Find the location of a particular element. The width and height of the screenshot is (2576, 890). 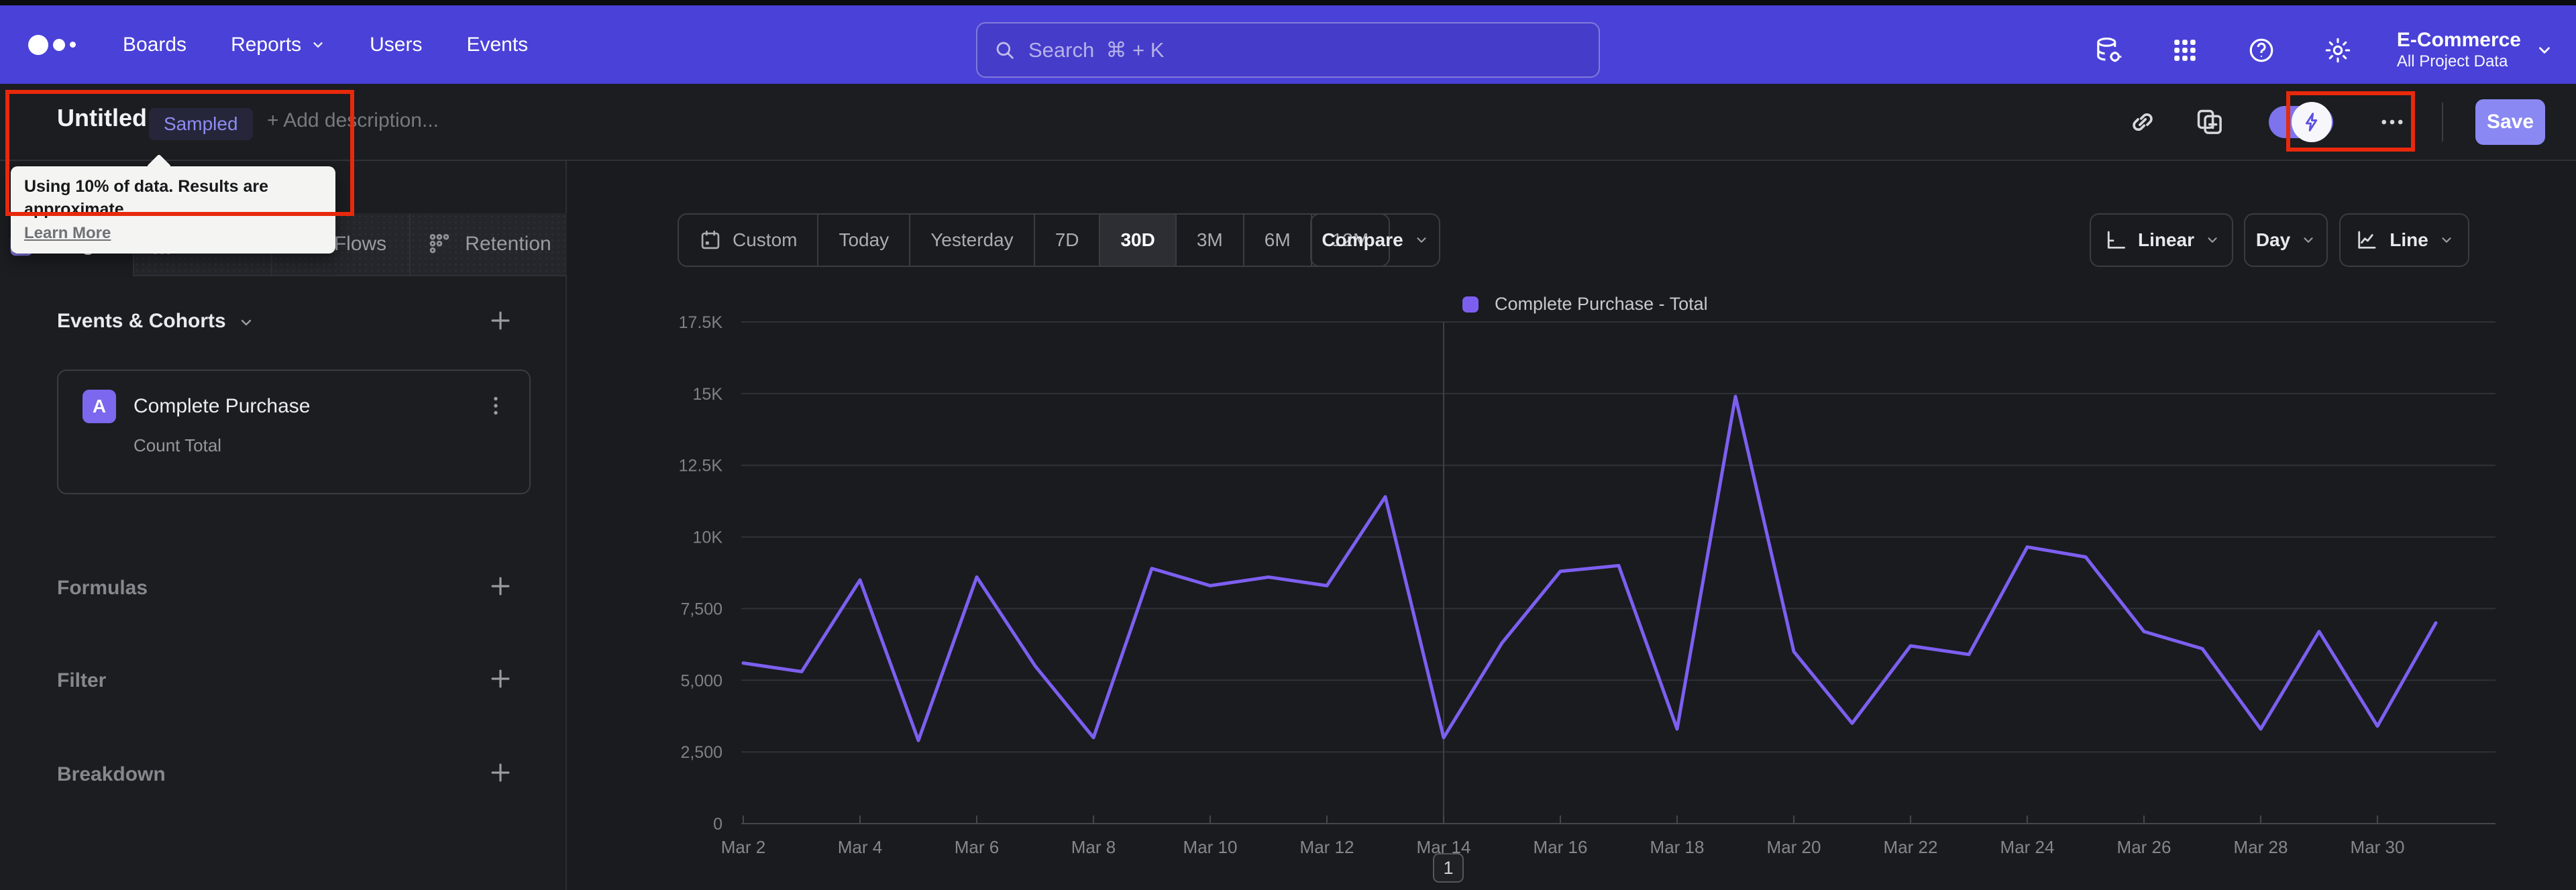

retention-dots-icon is located at coordinates (439, 244).